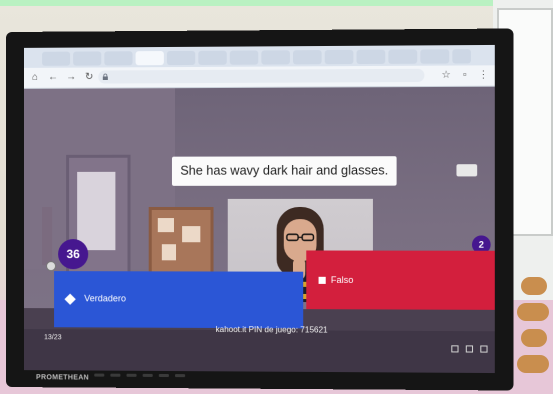  Describe the element at coordinates (483, 75) in the screenshot. I see `menu-icon: ⋮` at that location.